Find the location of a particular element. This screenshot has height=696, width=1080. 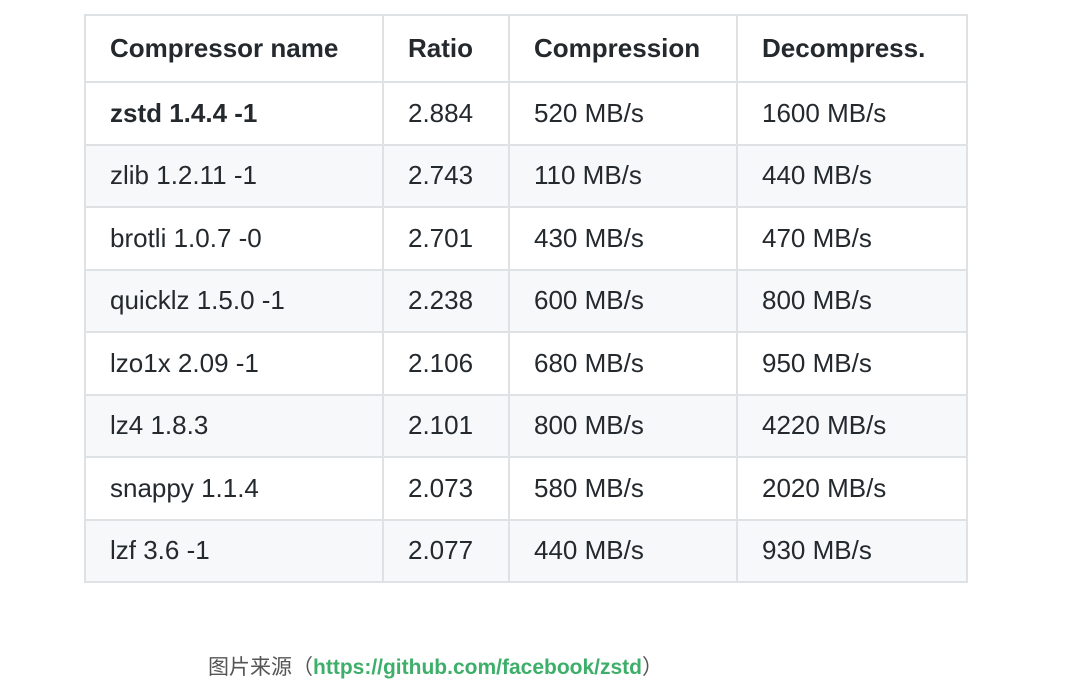

ratio-cell: 2.884 is located at coordinates (446, 113).